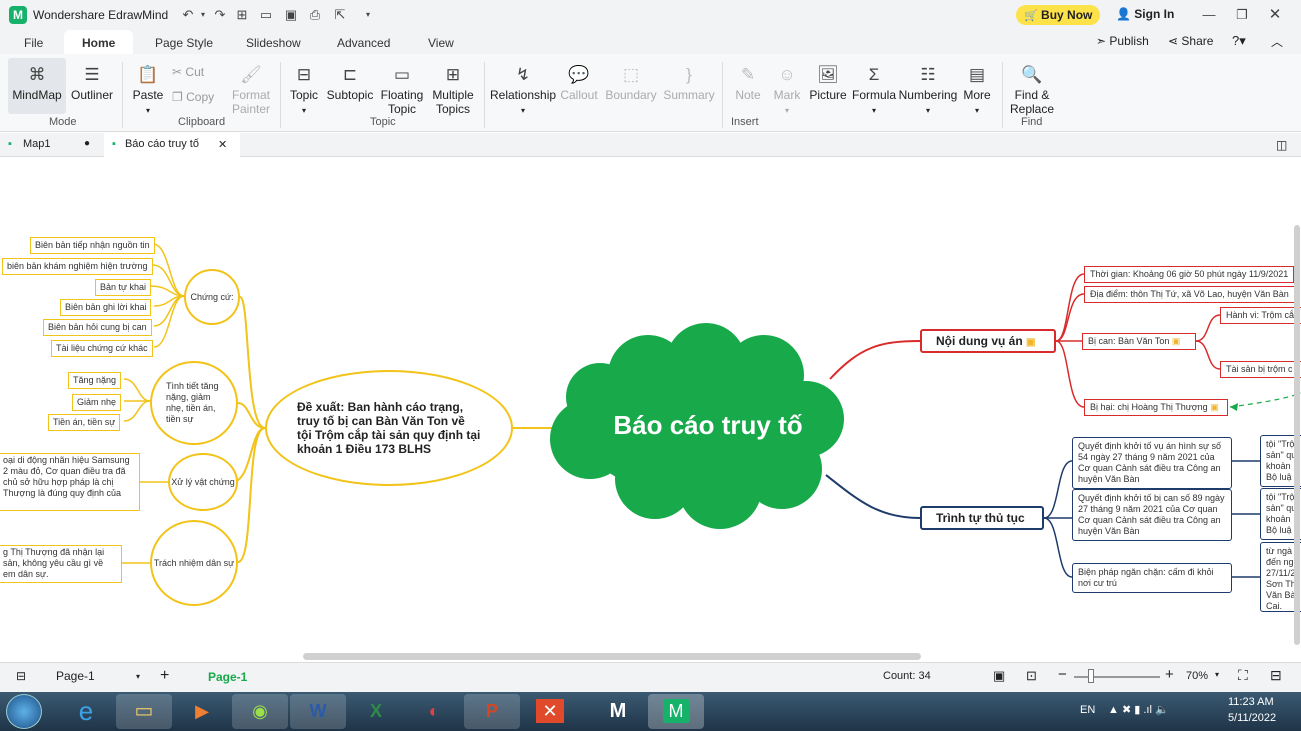  What do you see at coordinates (350, 83) in the screenshot?
I see `subtopic-button: ⊏ Subtopic` at bounding box center [350, 83].